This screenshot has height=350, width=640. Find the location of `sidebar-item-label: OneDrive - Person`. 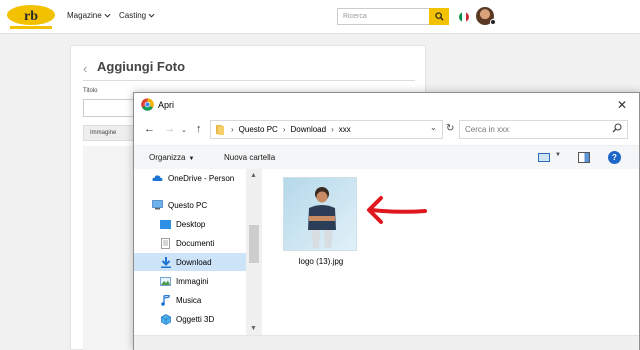

sidebar-item-label: OneDrive - Person is located at coordinates (201, 178).